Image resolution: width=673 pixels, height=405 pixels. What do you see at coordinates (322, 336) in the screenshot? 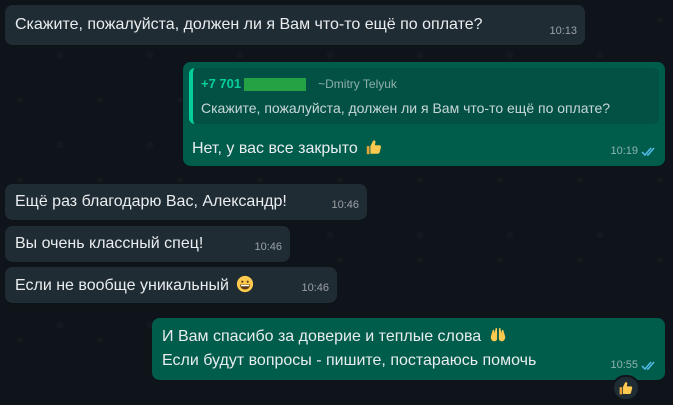
I see `message-text: И Вам спасибо за доверие и теплые слова` at bounding box center [322, 336].